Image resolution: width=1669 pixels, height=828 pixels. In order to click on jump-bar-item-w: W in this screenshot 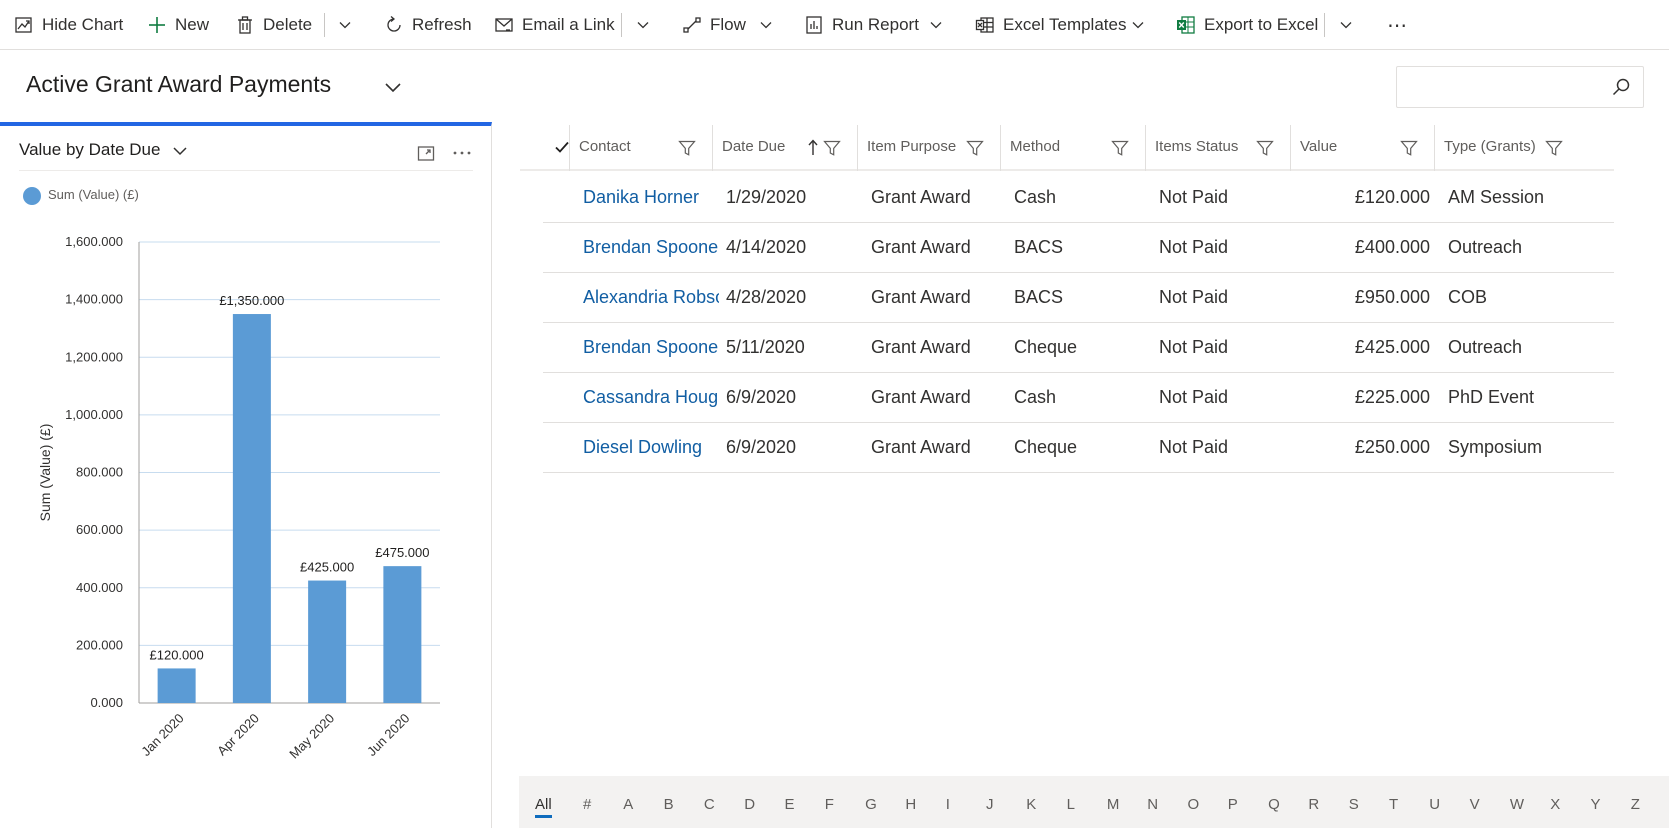, I will do `click(1517, 804)`.